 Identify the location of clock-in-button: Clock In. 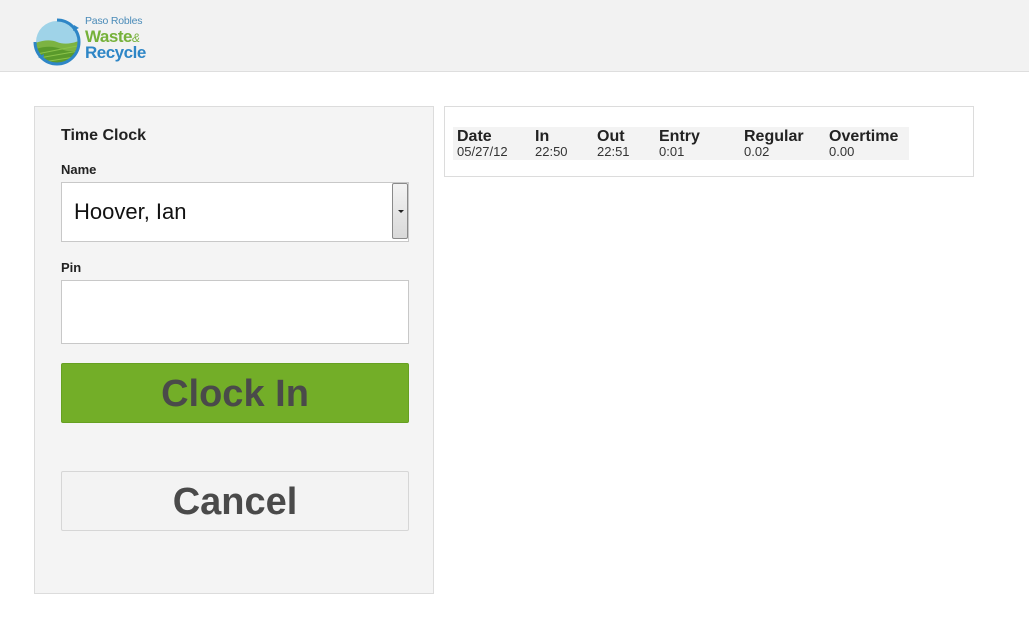
(235, 393).